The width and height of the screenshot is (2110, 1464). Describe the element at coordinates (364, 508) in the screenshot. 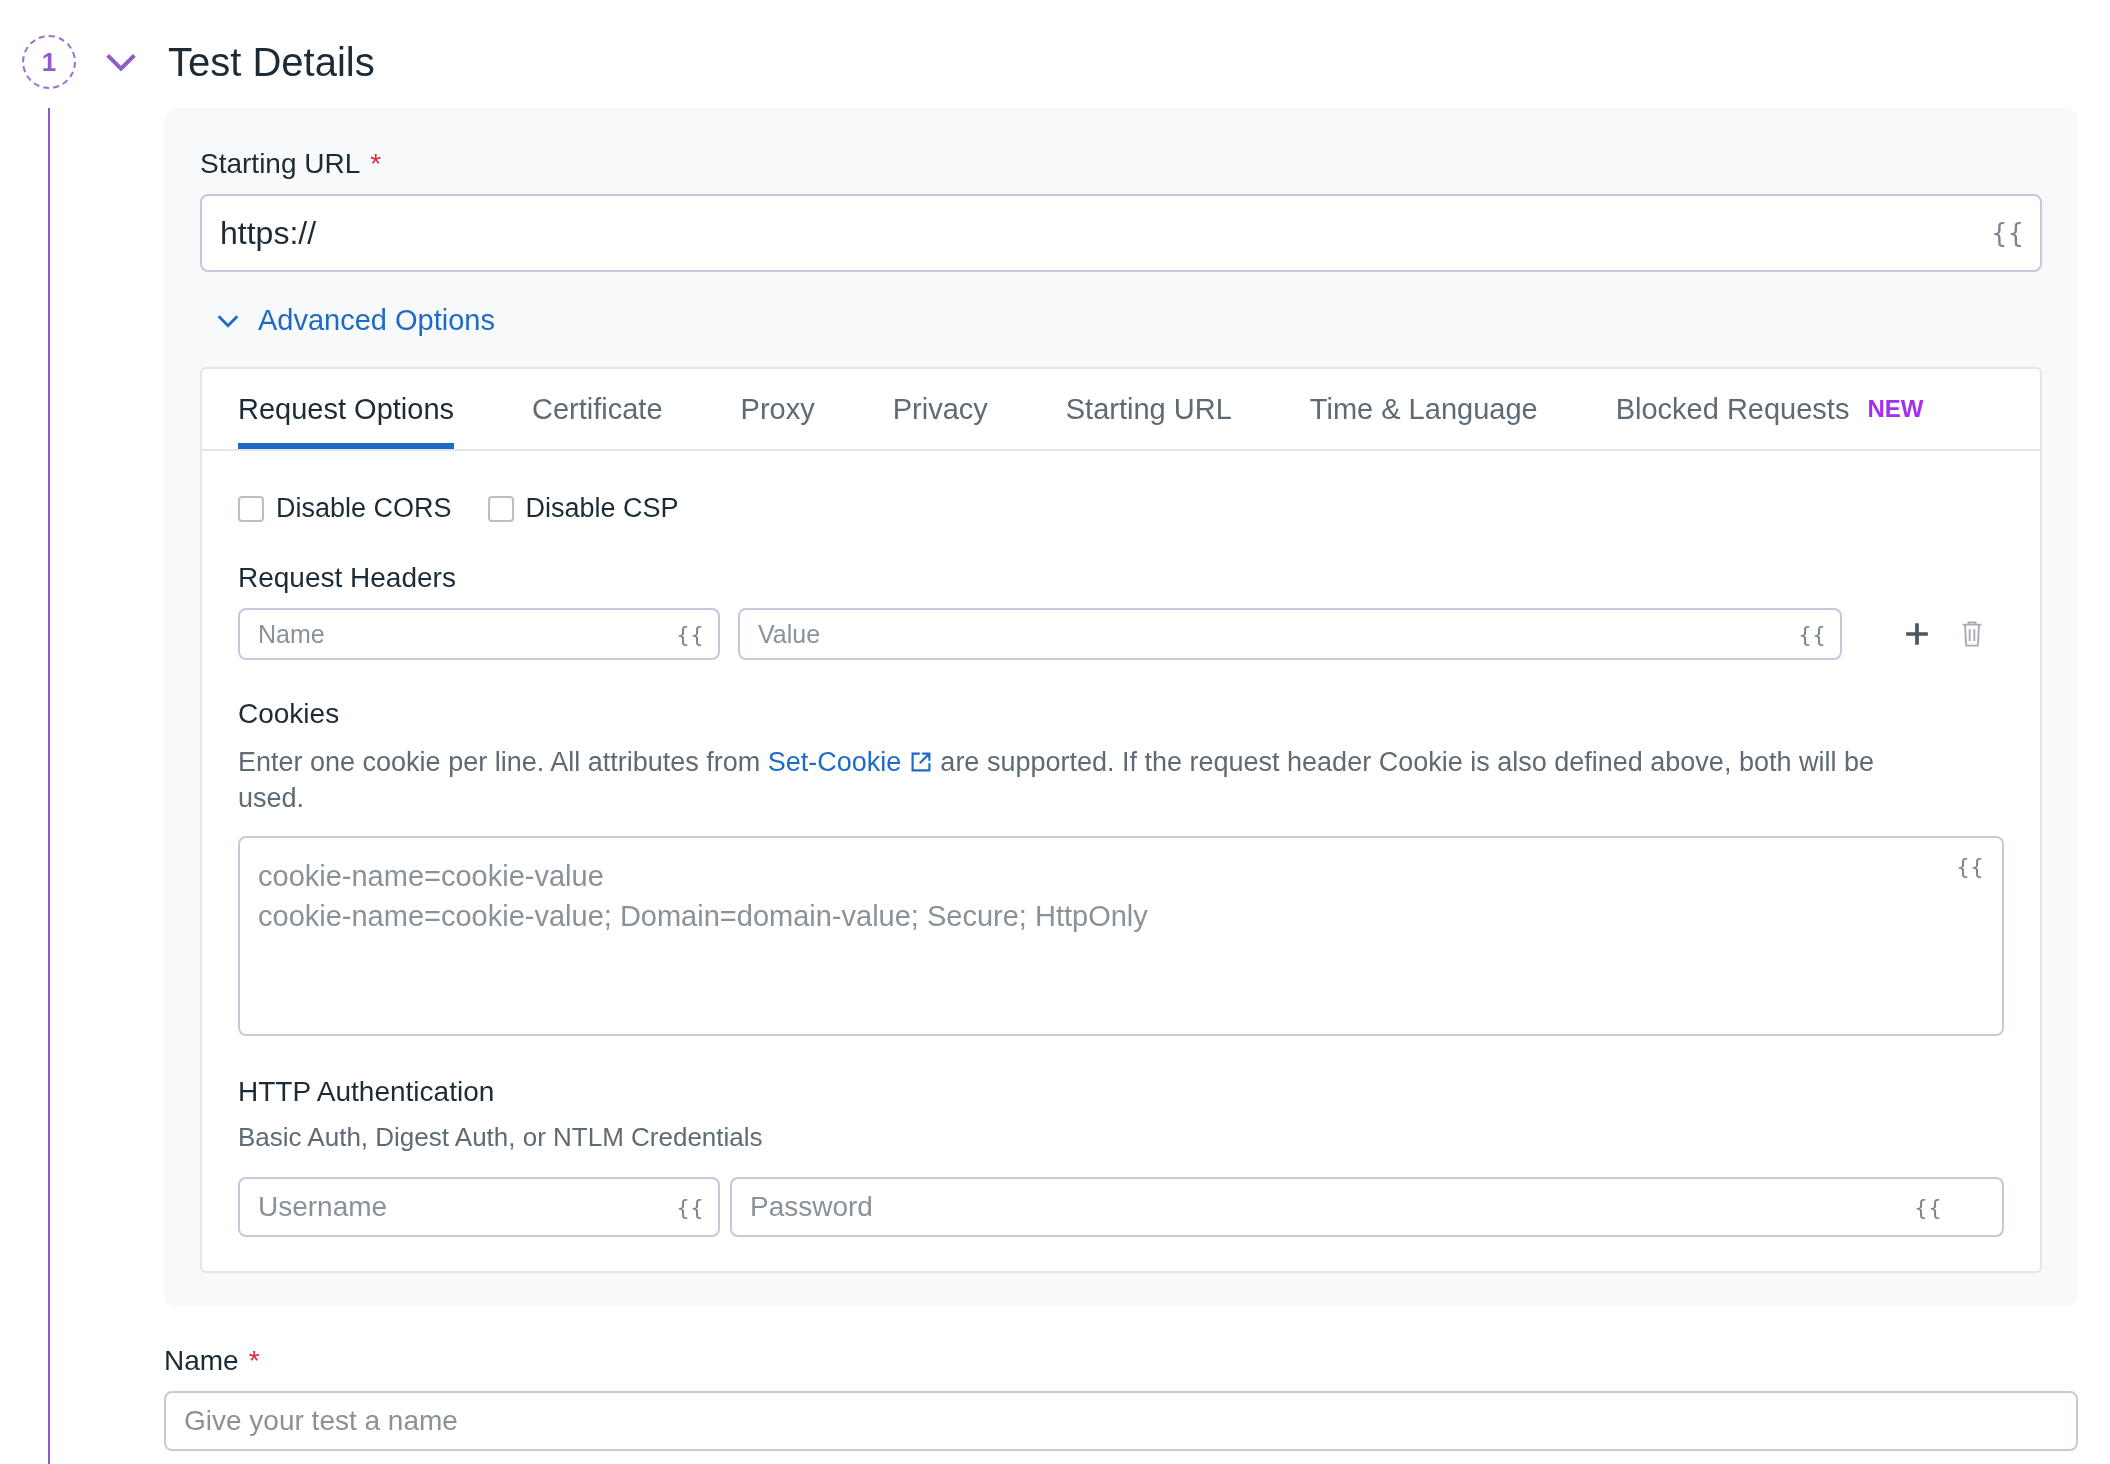

I see `checkbox-label: Disable CORS` at that location.